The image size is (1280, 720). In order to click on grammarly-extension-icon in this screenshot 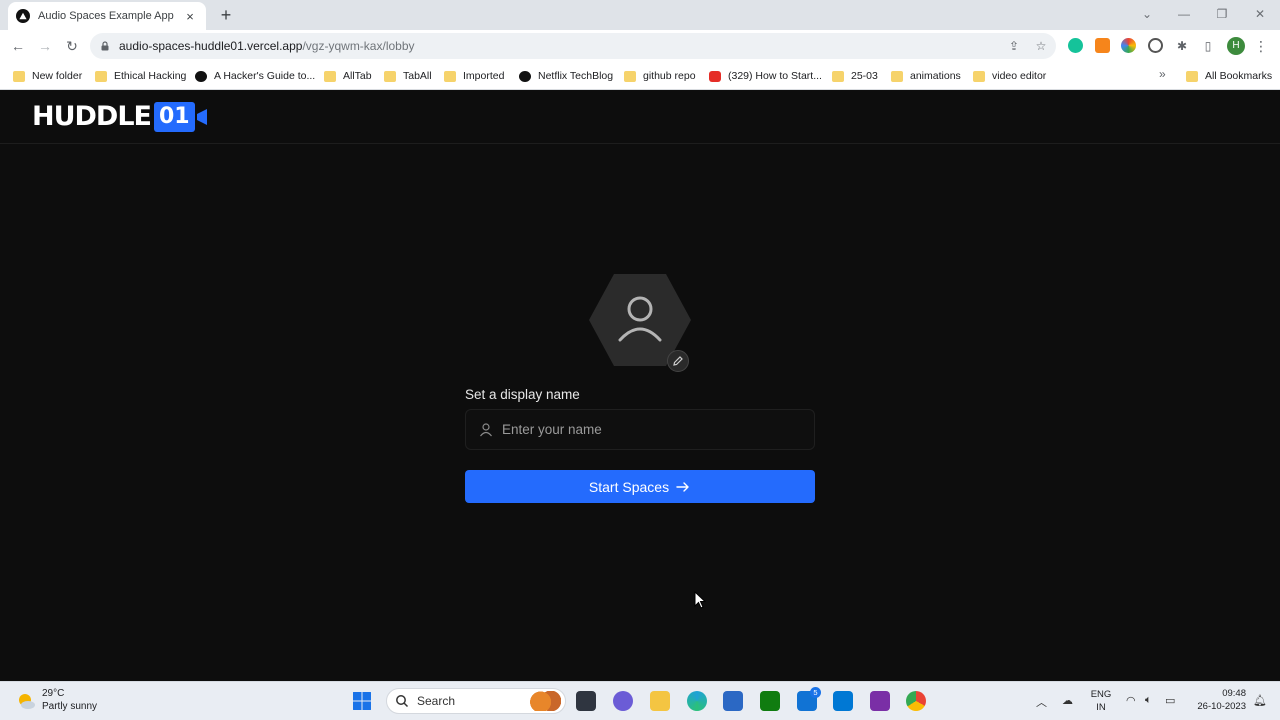, I will do `click(1075, 45)`.